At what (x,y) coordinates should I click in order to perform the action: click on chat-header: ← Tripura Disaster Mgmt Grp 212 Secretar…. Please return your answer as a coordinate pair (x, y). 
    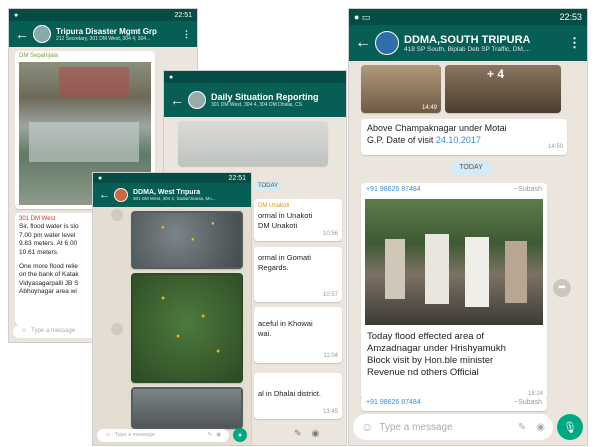
    Looking at the image, I should click on (103, 34).